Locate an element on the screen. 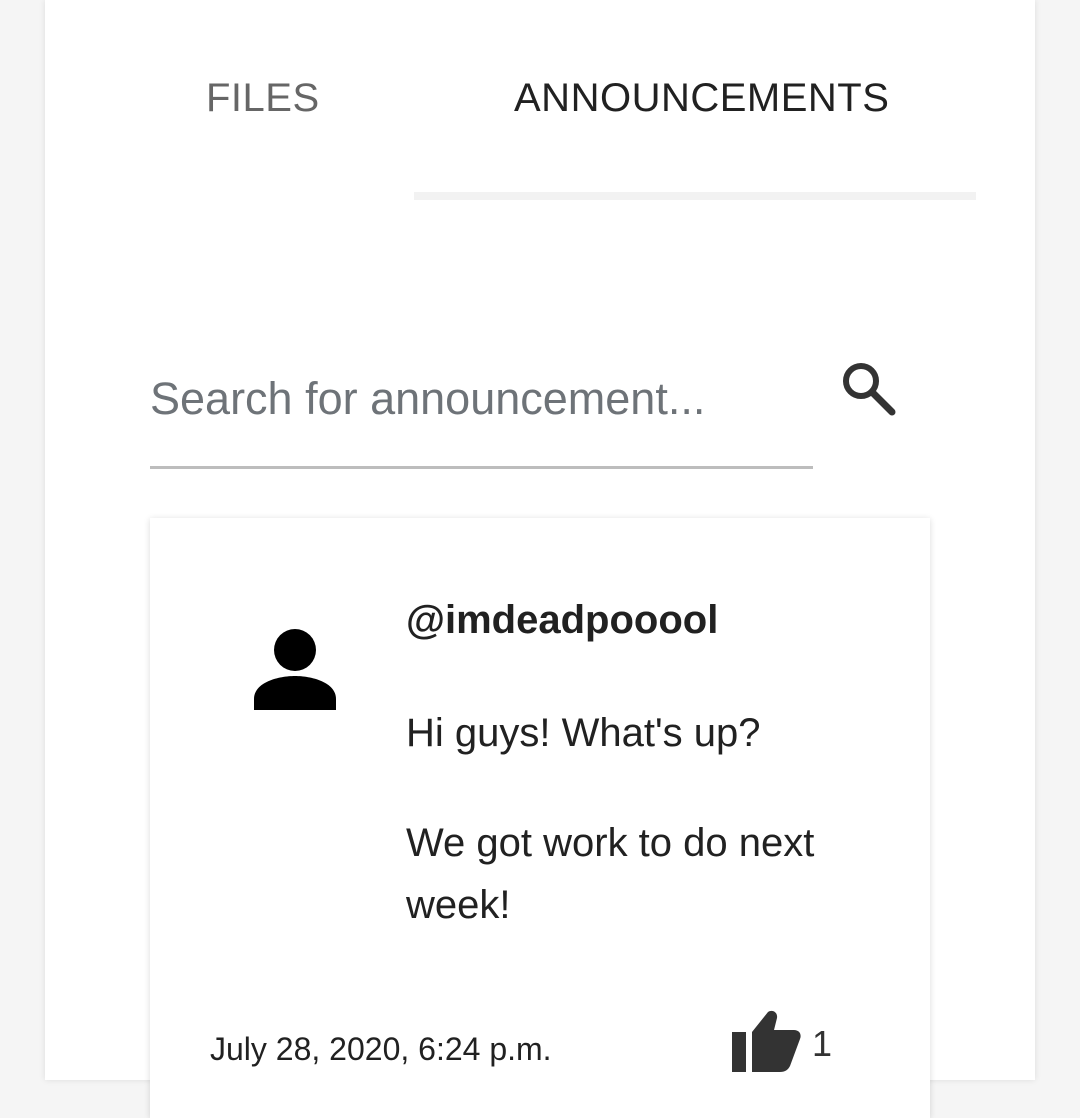  thumbs-up-icon is located at coordinates (766, 1041).